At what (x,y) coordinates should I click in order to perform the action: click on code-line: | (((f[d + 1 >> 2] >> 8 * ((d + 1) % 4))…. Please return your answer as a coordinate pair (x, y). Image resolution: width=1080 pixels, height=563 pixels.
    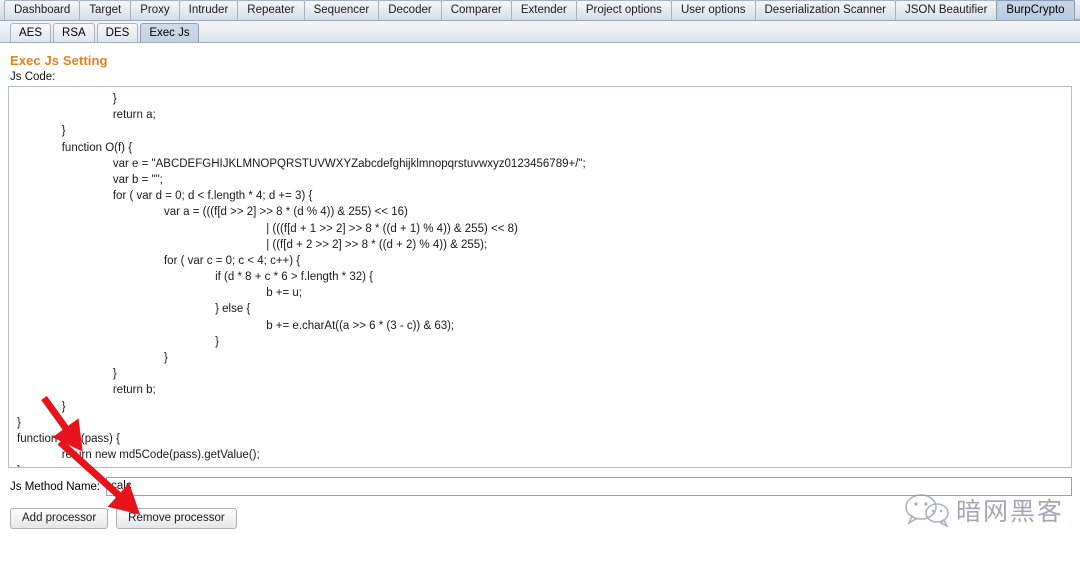
    Looking at the image, I should click on (267, 228).